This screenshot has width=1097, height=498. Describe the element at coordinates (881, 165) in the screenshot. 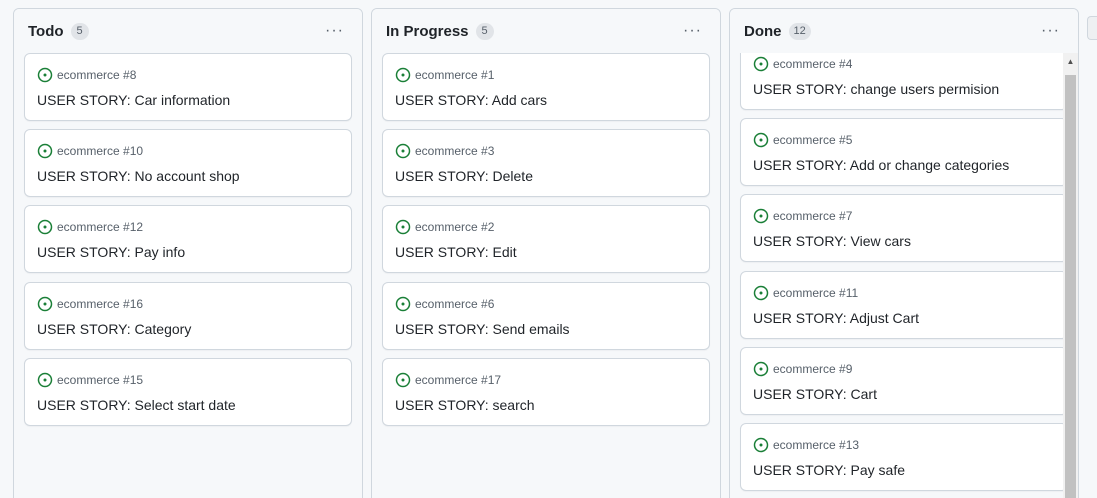

I see `issue-title: USER STORY: Add or change categories` at that location.